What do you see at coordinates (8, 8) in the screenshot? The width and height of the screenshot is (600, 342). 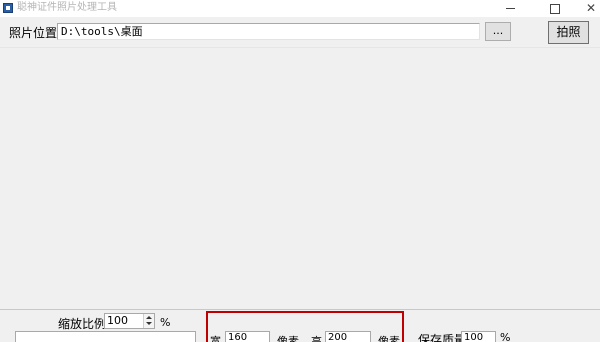 I see `app-icon` at bounding box center [8, 8].